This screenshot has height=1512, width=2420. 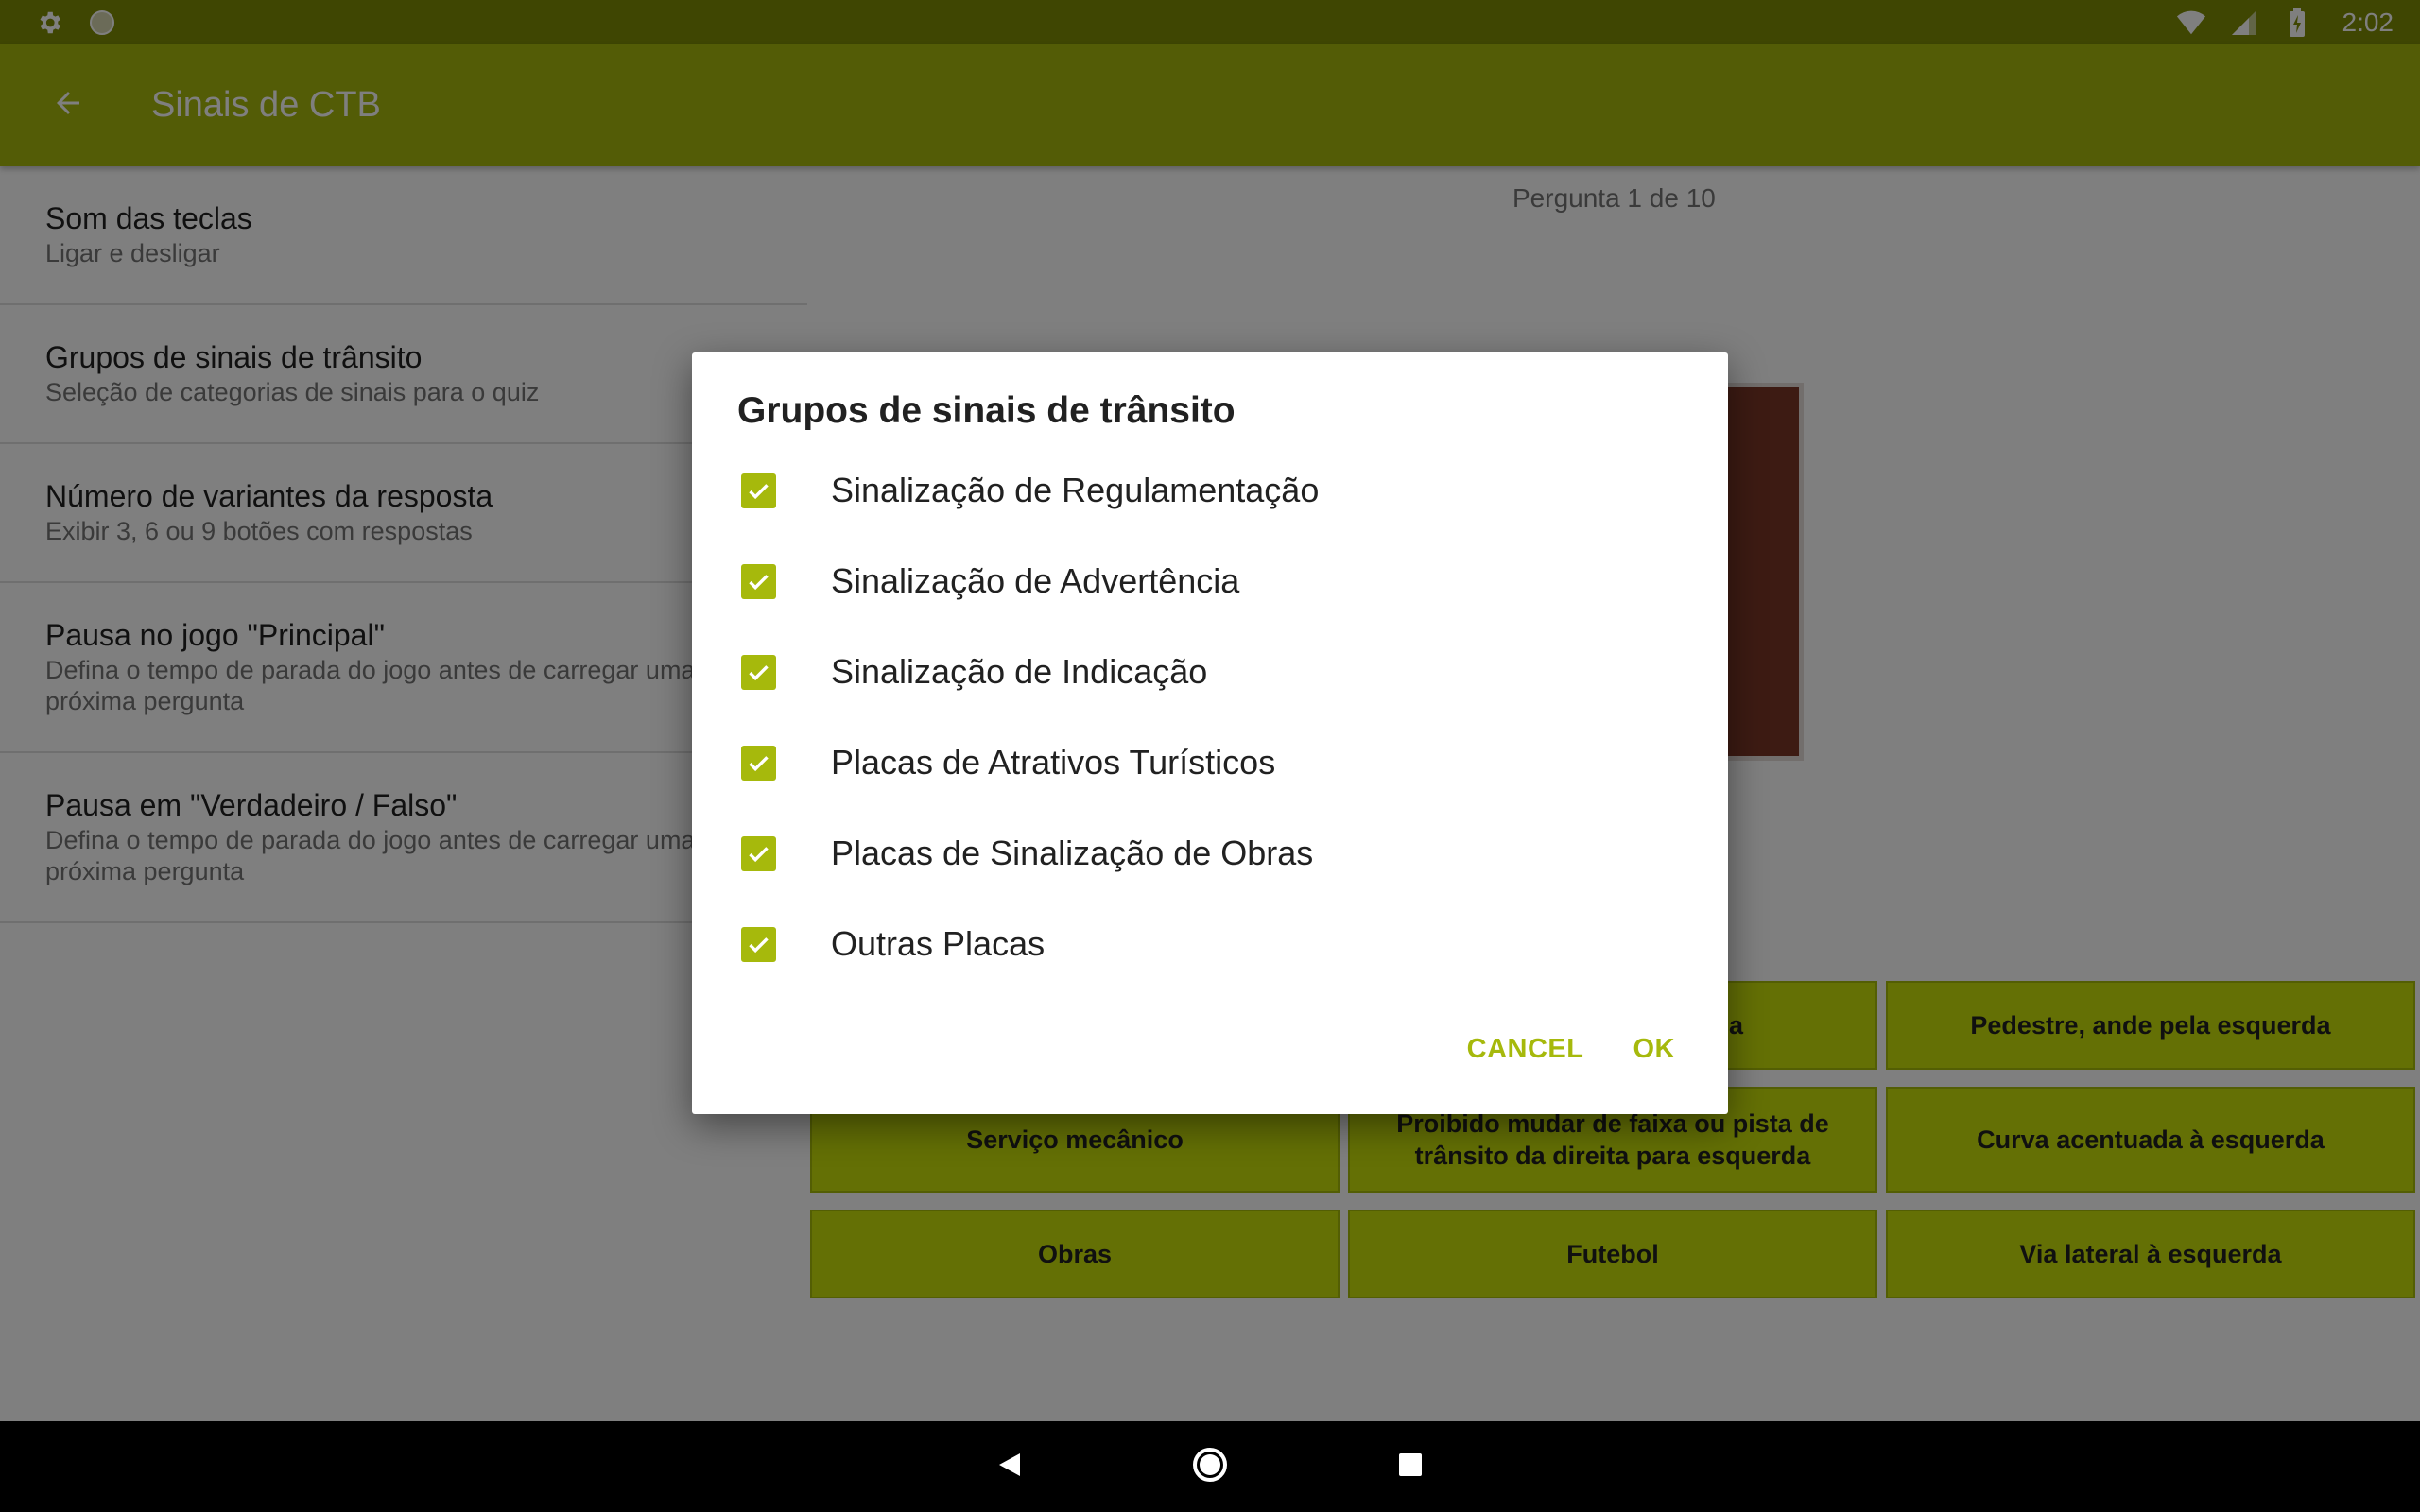 I want to click on option-label: Placas de Atrativos Turísticos, so click(x=1053, y=762).